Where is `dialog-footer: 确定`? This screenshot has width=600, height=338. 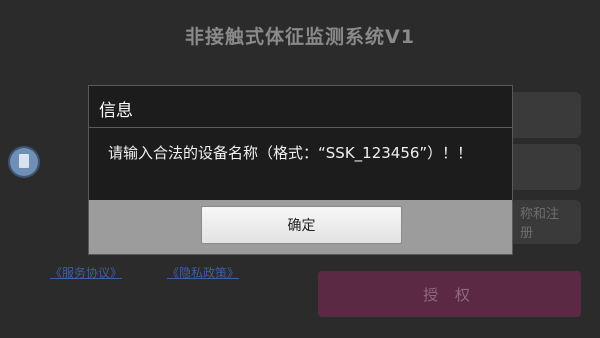 dialog-footer: 确定 is located at coordinates (300, 227).